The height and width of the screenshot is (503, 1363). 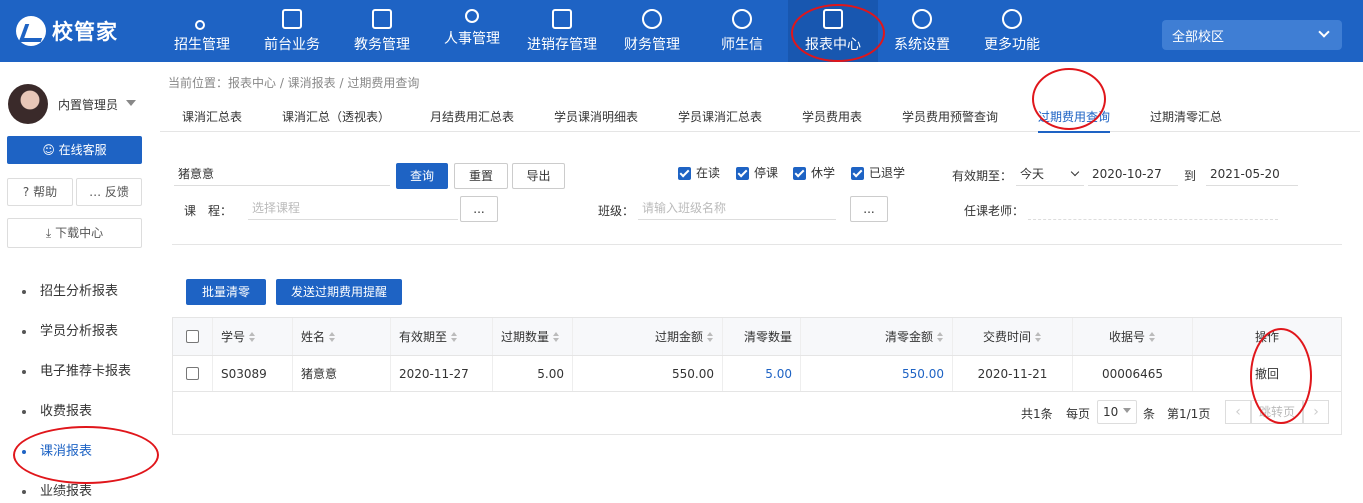 I want to click on row-checkbox, so click(x=192, y=373).